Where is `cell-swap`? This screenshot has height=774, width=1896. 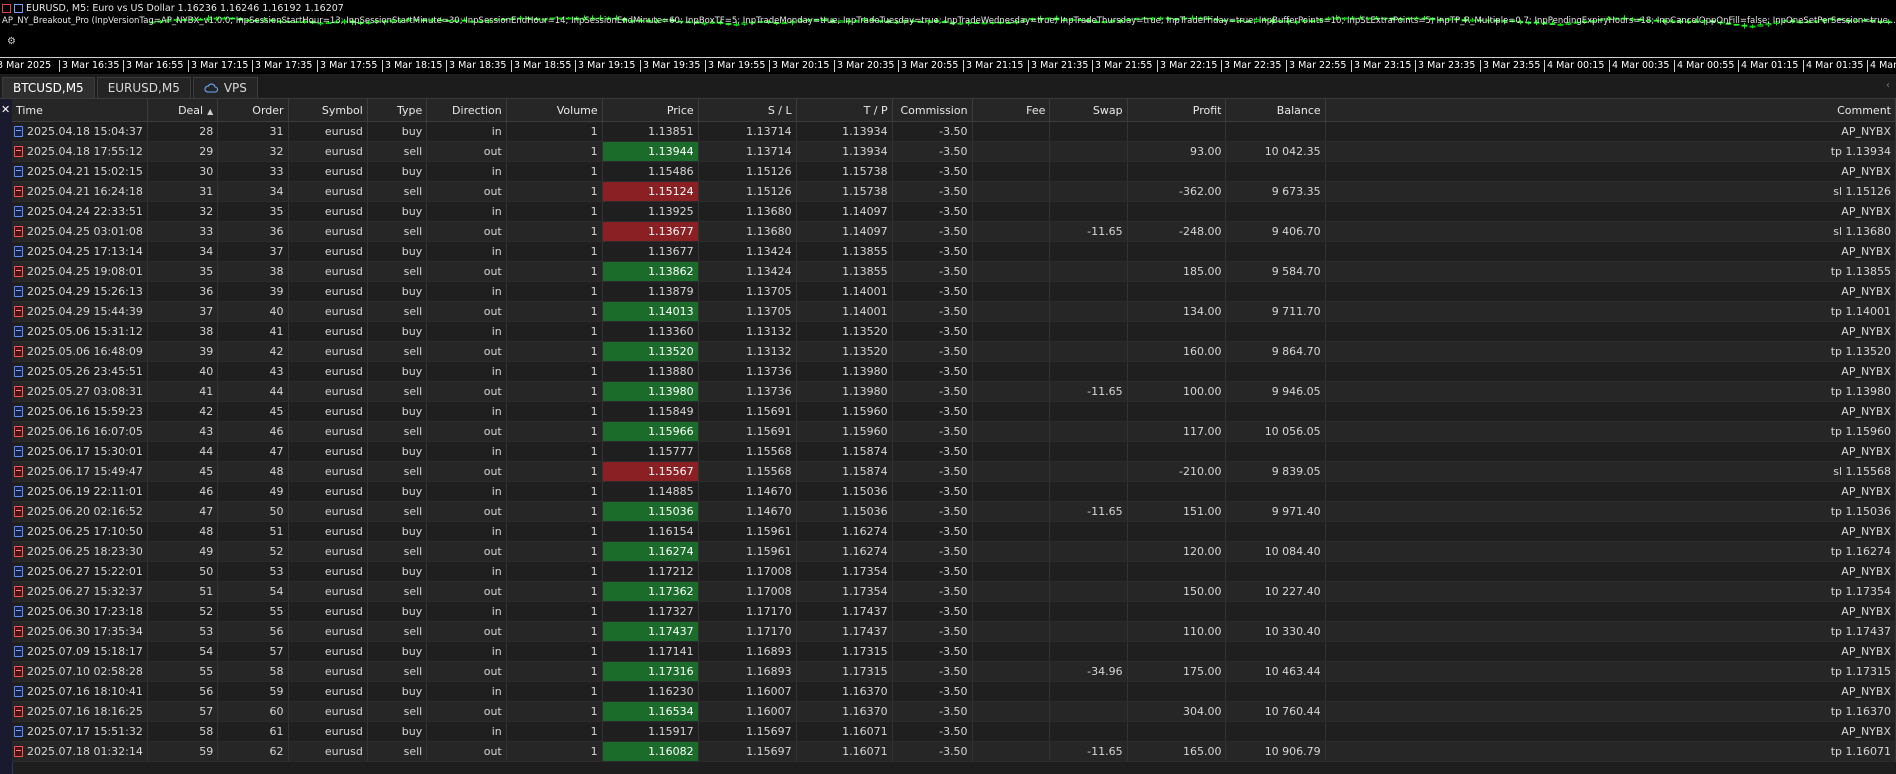
cell-swap is located at coordinates (1088, 451).